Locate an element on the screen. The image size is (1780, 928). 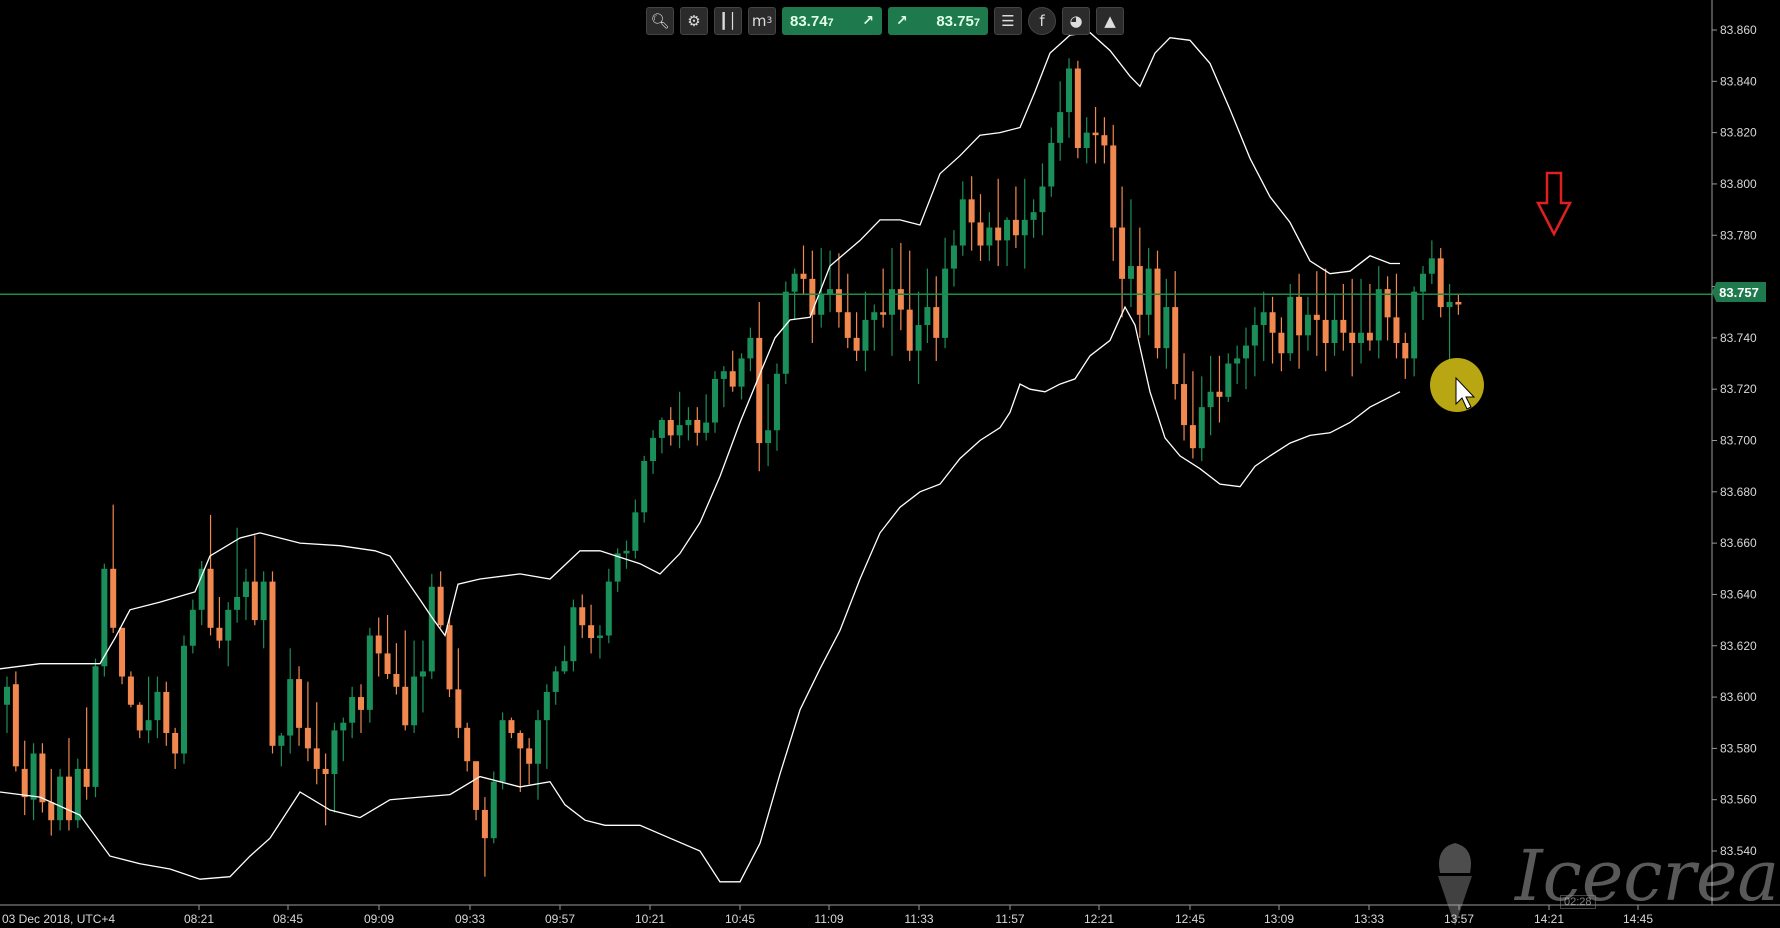
facebook-icon: f is located at coordinates (1042, 21).